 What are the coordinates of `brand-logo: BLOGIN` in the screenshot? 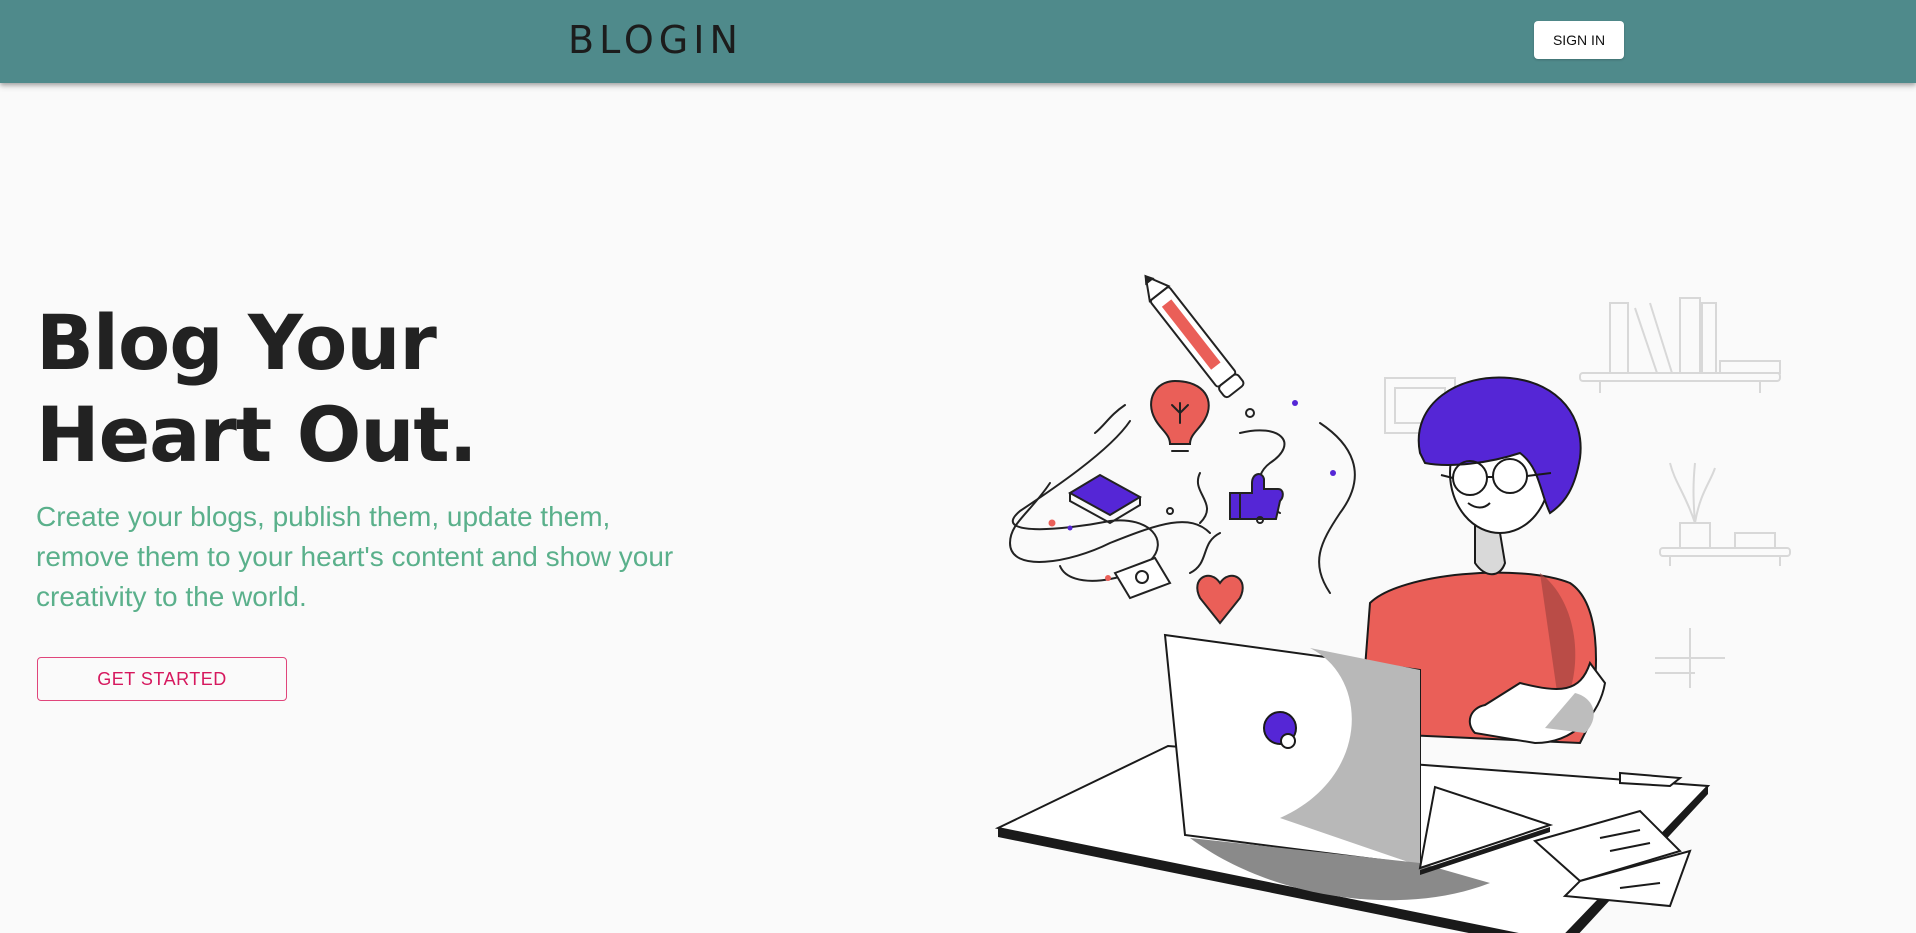 It's located at (655, 40).